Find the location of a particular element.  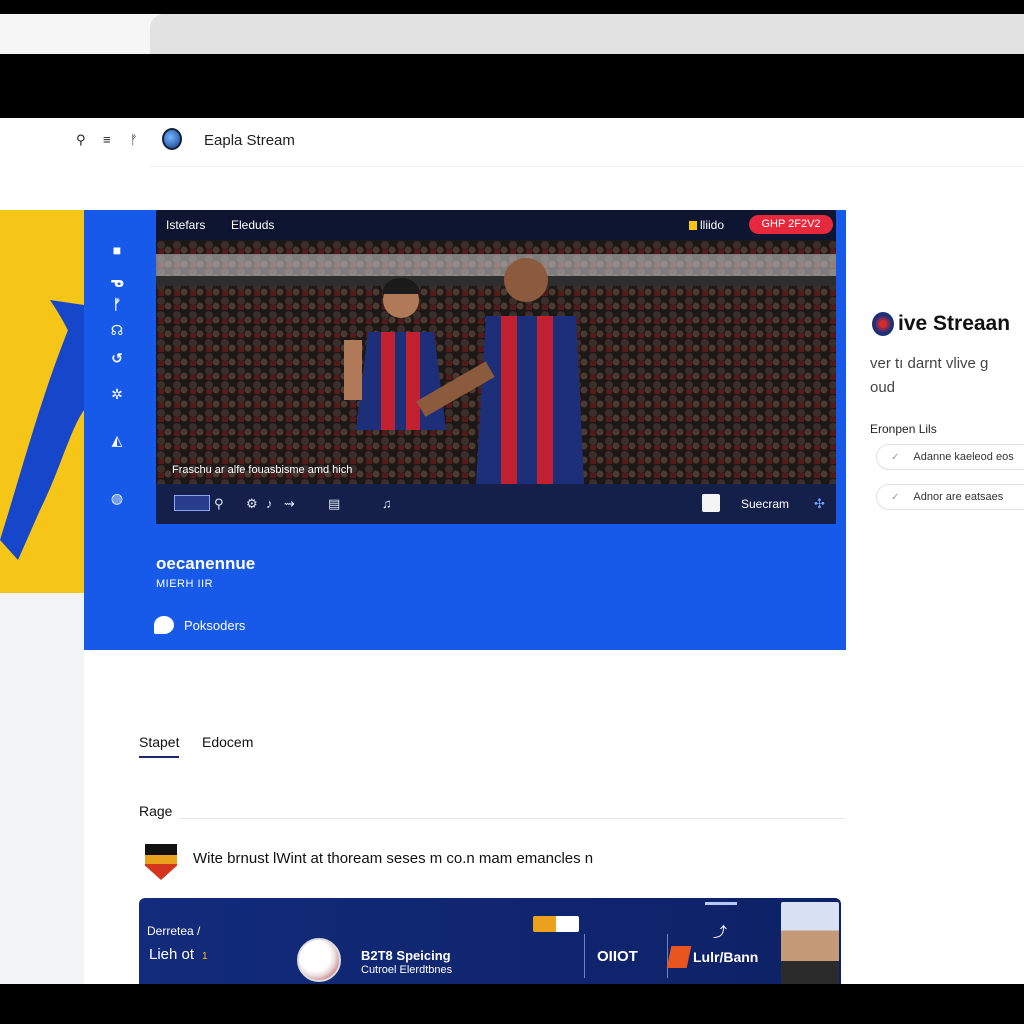

player-controls: ⚲ ⚙ ♪ ⇝ ▤ ♫ Suecram ✣ is located at coordinates (496, 504).